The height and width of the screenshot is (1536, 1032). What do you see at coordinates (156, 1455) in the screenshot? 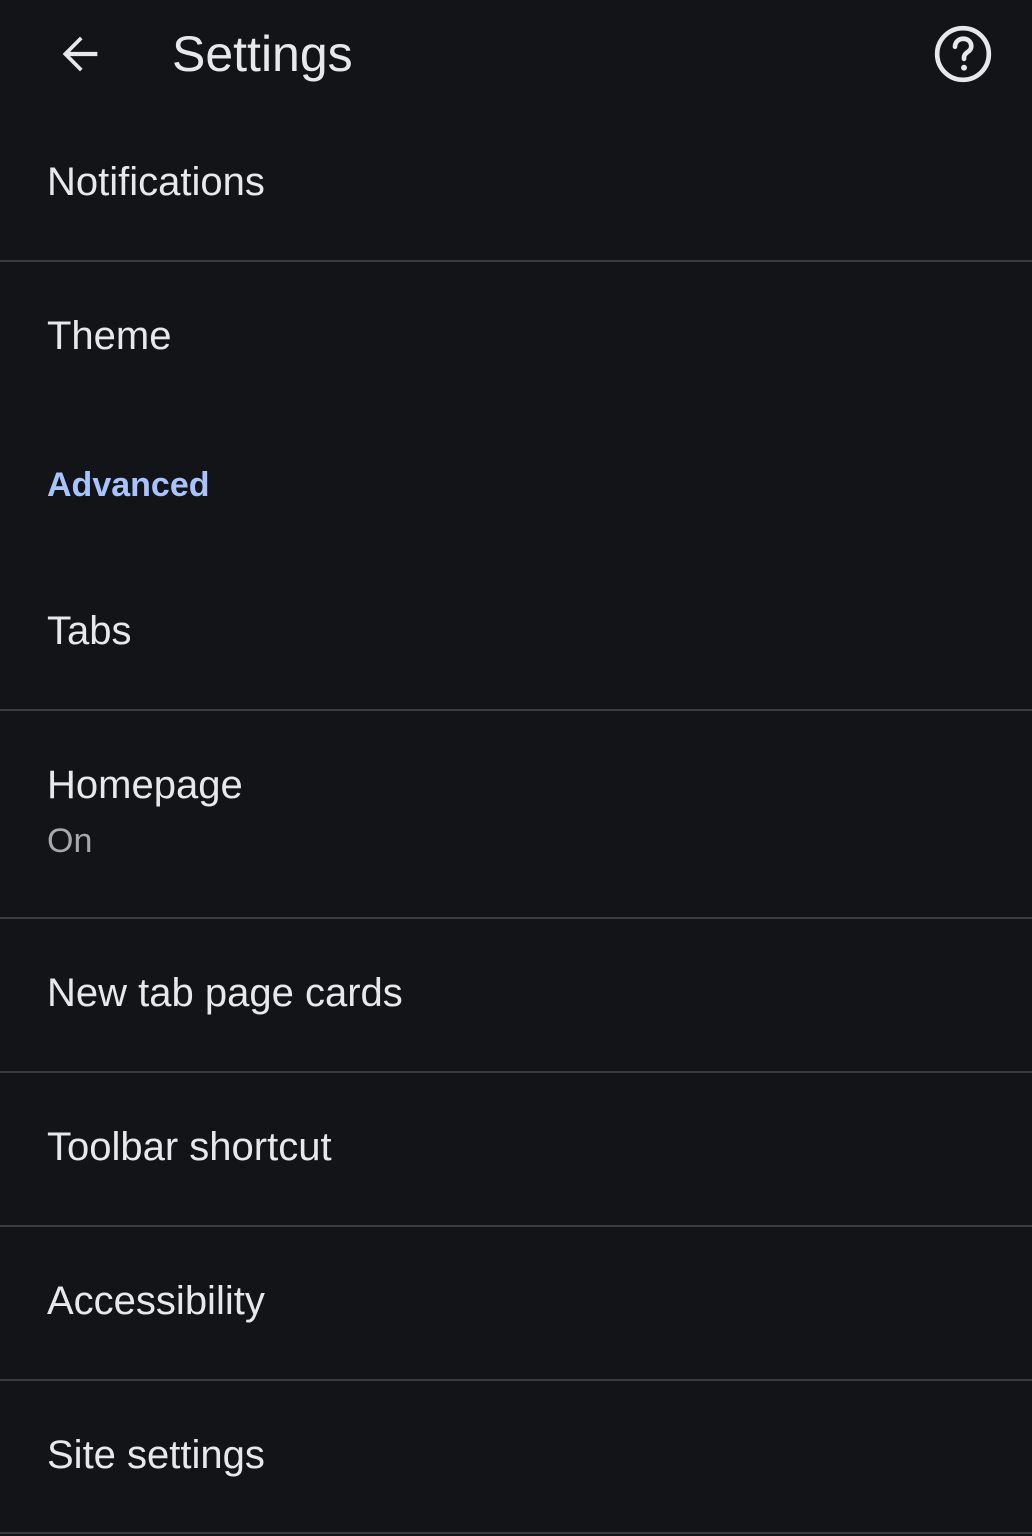
I see `settings-item-label: Site settings` at bounding box center [156, 1455].